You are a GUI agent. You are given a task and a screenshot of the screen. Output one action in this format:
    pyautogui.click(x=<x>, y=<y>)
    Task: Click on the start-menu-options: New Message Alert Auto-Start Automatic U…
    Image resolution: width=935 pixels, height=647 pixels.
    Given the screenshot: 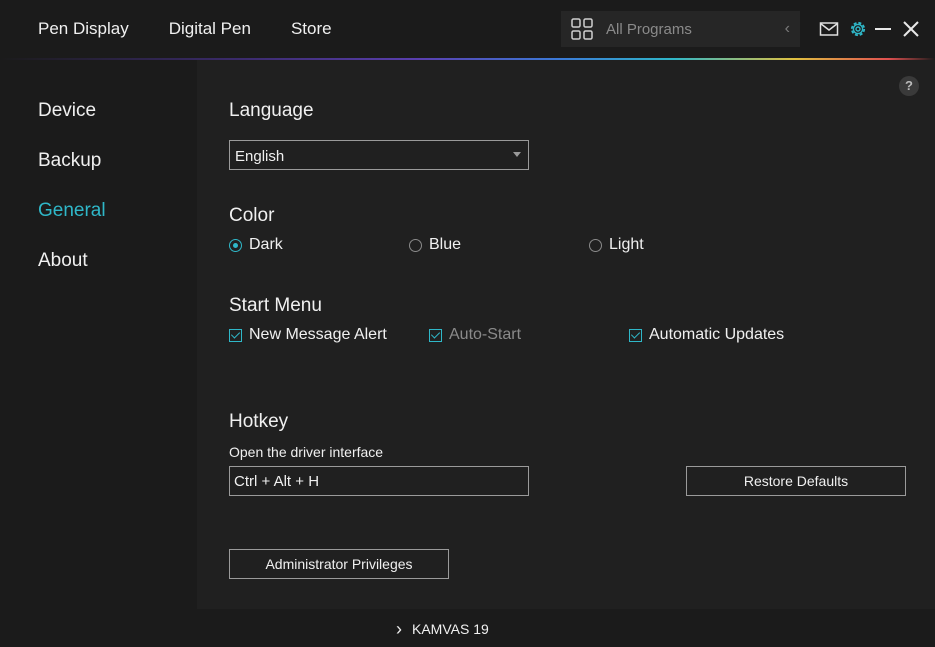 What is the action you would take?
    pyautogui.click(x=529, y=337)
    